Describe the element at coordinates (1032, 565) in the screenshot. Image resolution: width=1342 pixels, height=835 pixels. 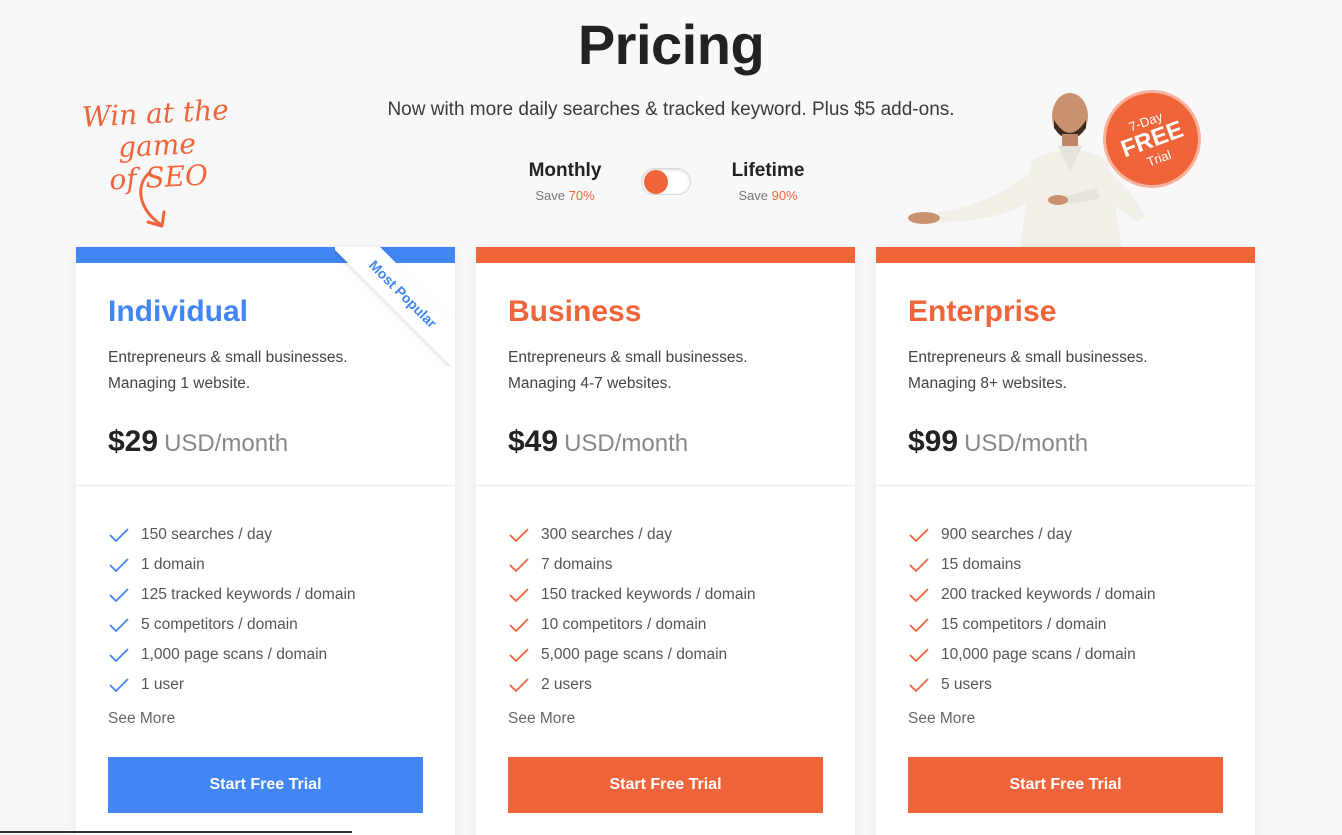
I see `feature-item: 15 domains` at that location.